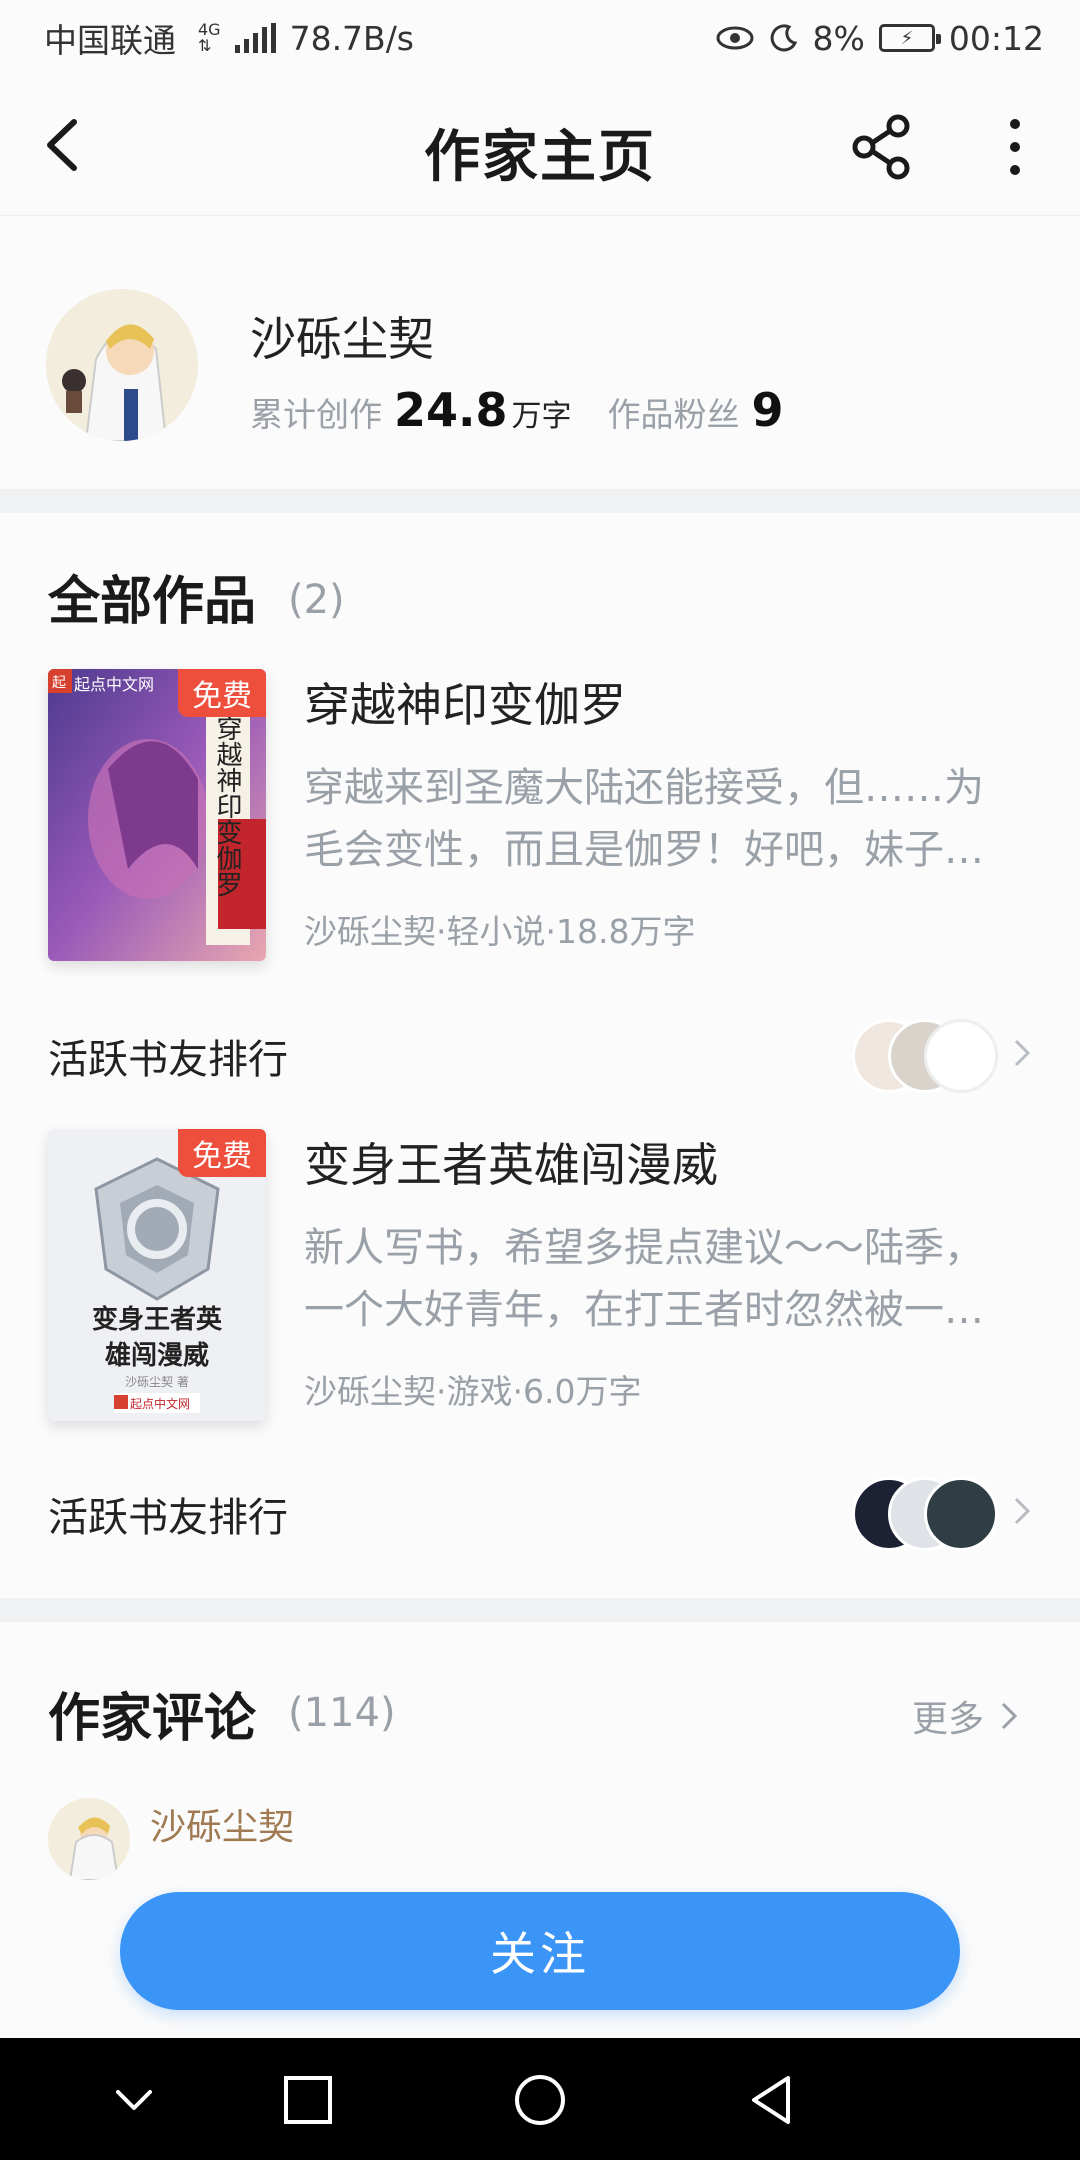 The height and width of the screenshot is (2160, 1080). I want to click on more-label: 更多, so click(948, 1719).